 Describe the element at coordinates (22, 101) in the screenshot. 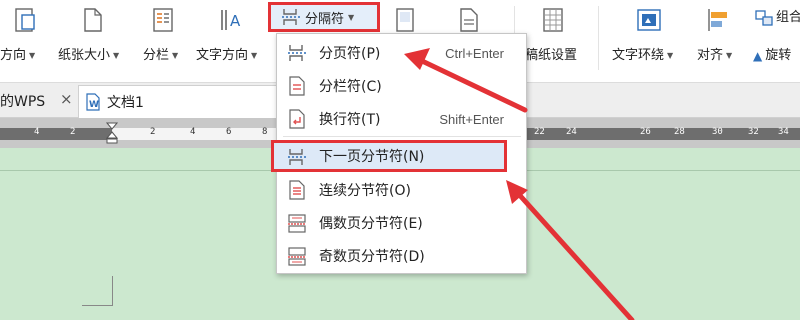

I see `tab-home: 的WPS` at that location.